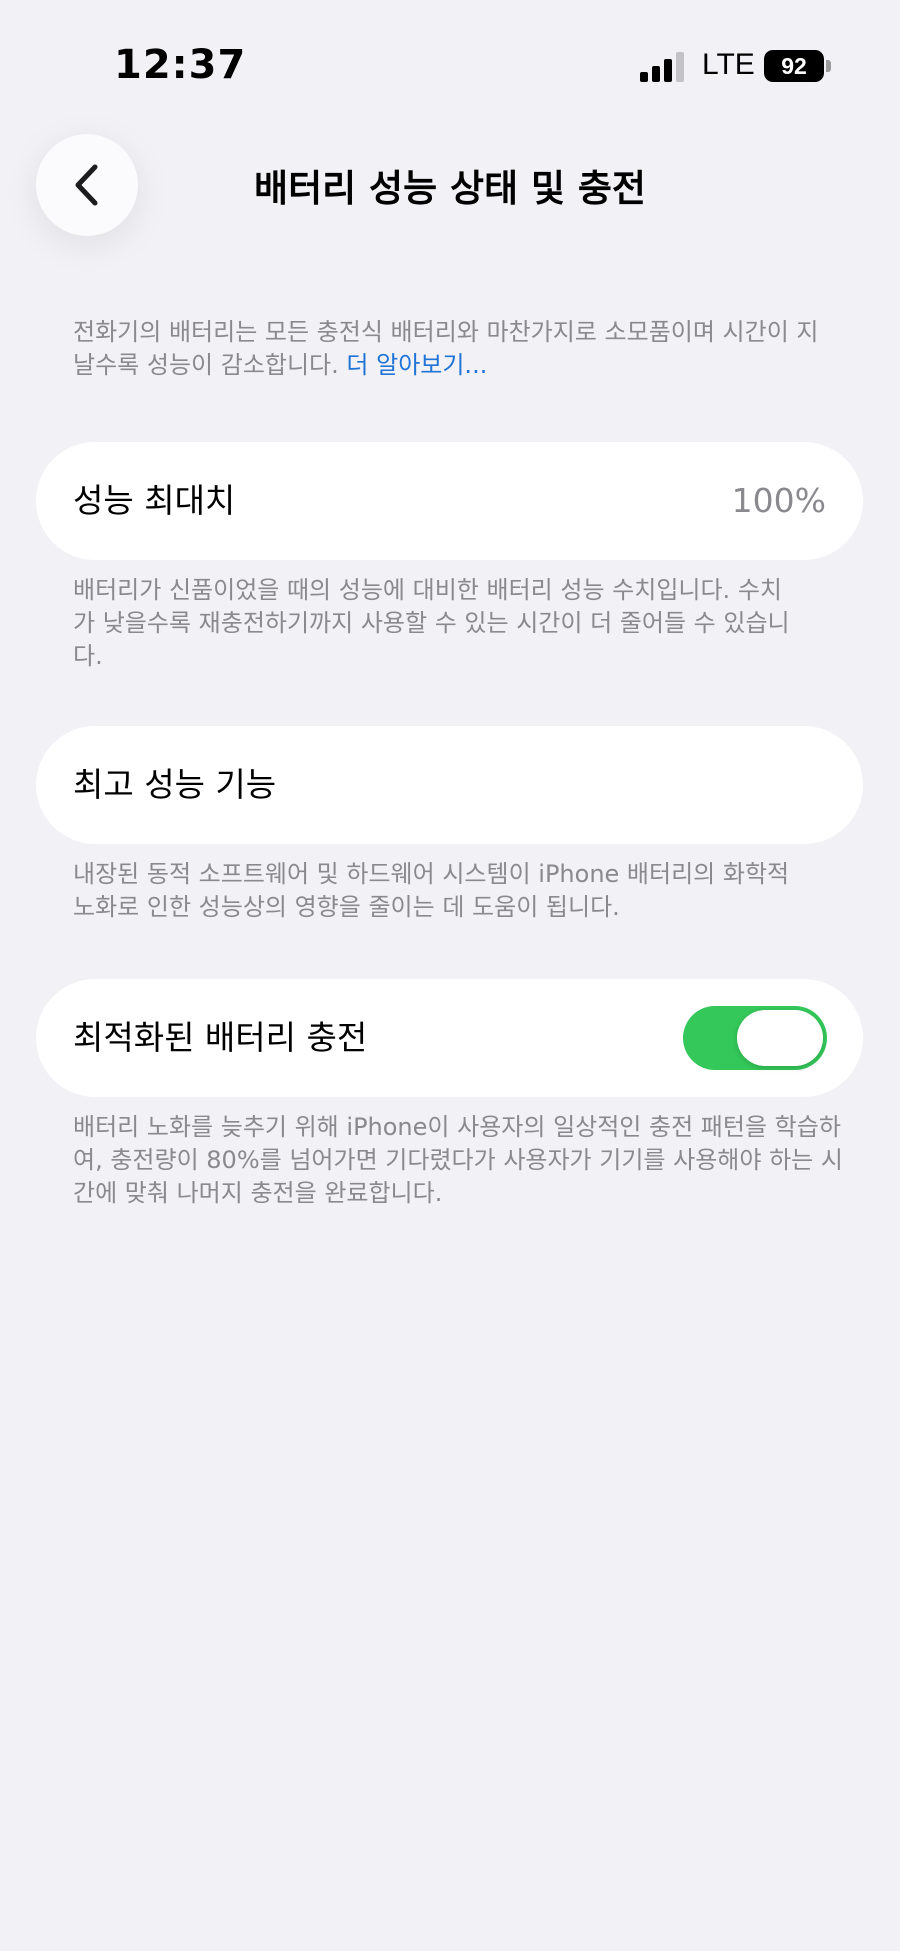 Image resolution: width=900 pixels, height=1951 pixels. Describe the element at coordinates (449, 785) in the screenshot. I see `peak-performance-row: 최고 성능 기능` at that location.